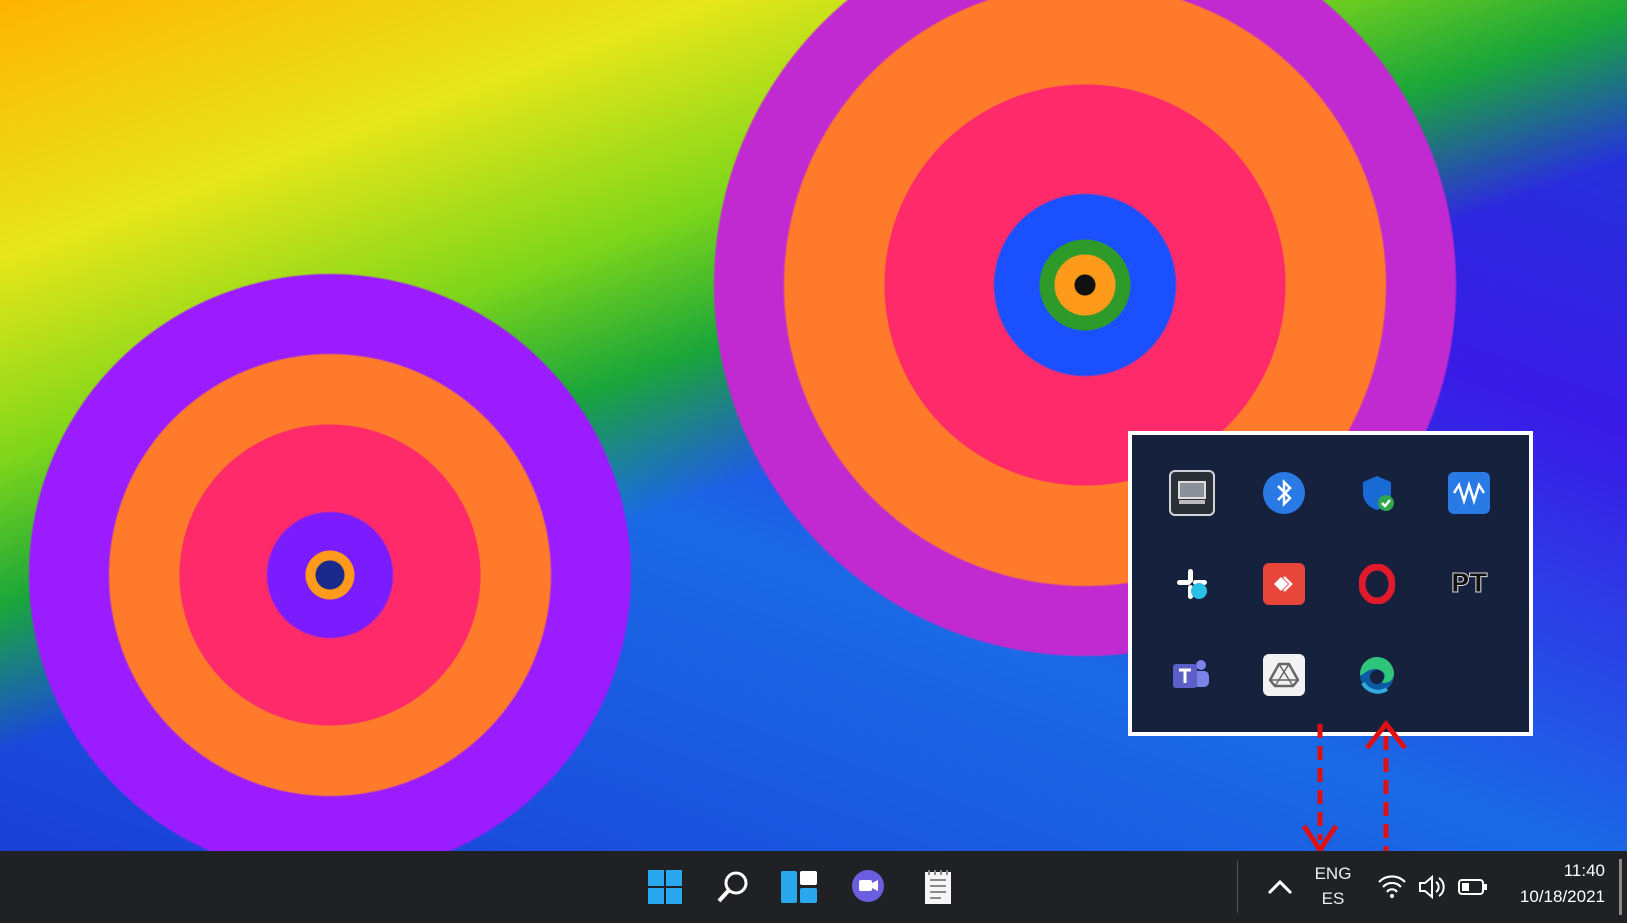 Image resolution: width=1627 pixels, height=923 pixels. What do you see at coordinates (1392, 886) in the screenshot?
I see `wifi-icon` at bounding box center [1392, 886].